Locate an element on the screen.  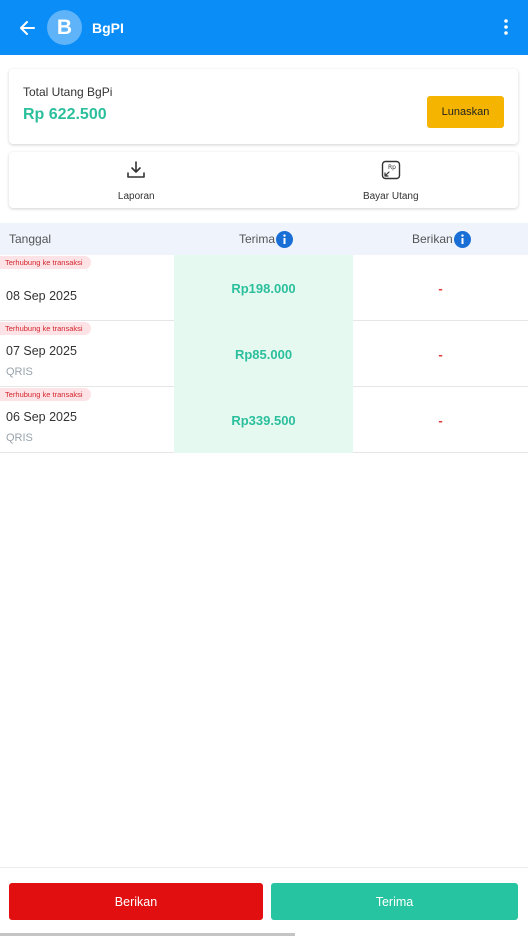
column-receive: Terima is located at coordinates (266, 239).